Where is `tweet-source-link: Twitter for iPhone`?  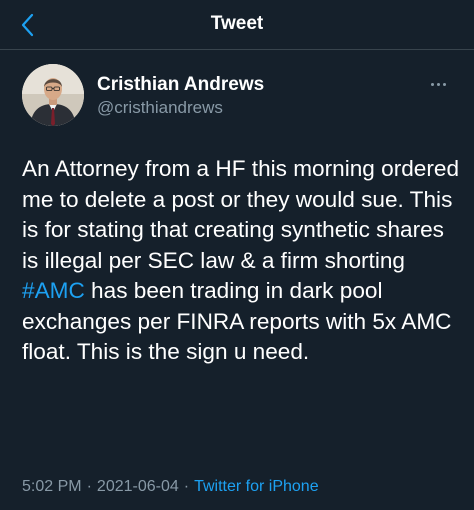
tweet-source-link: Twitter for iPhone is located at coordinates (256, 486).